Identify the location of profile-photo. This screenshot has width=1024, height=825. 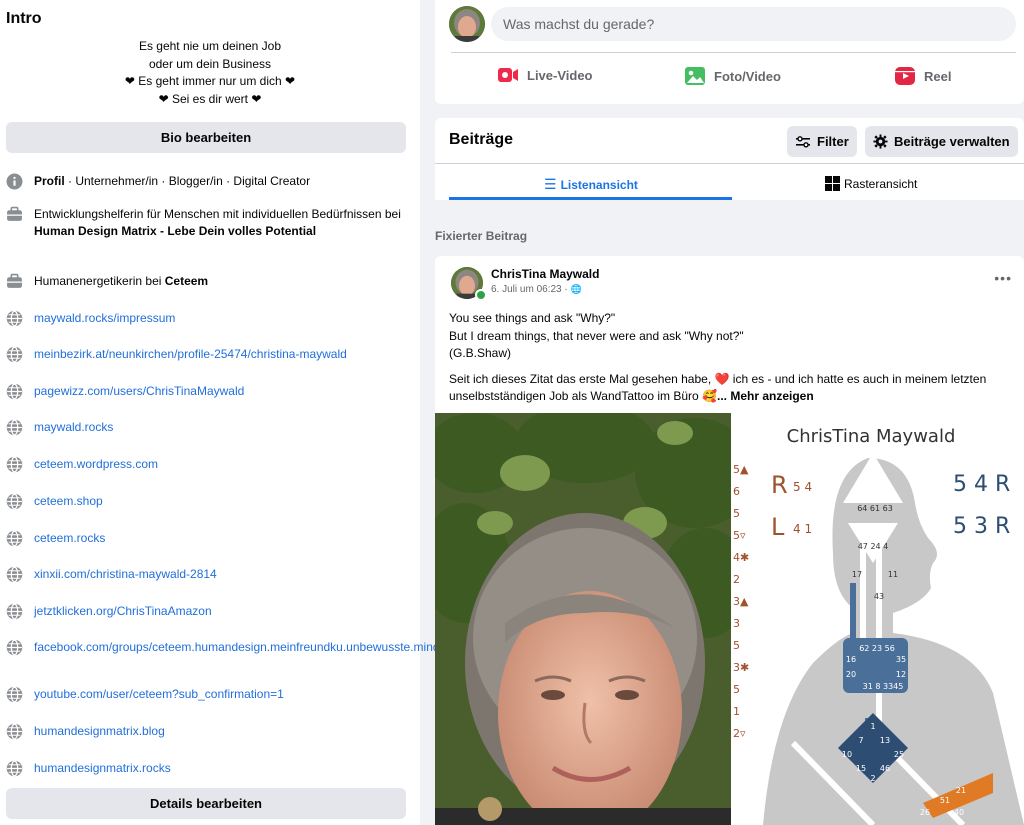
(467, 24).